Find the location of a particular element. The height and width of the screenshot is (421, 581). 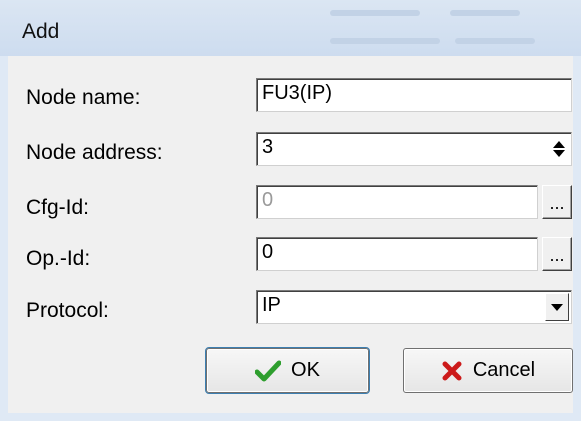

cfg-id-value: 0 is located at coordinates (268, 200).